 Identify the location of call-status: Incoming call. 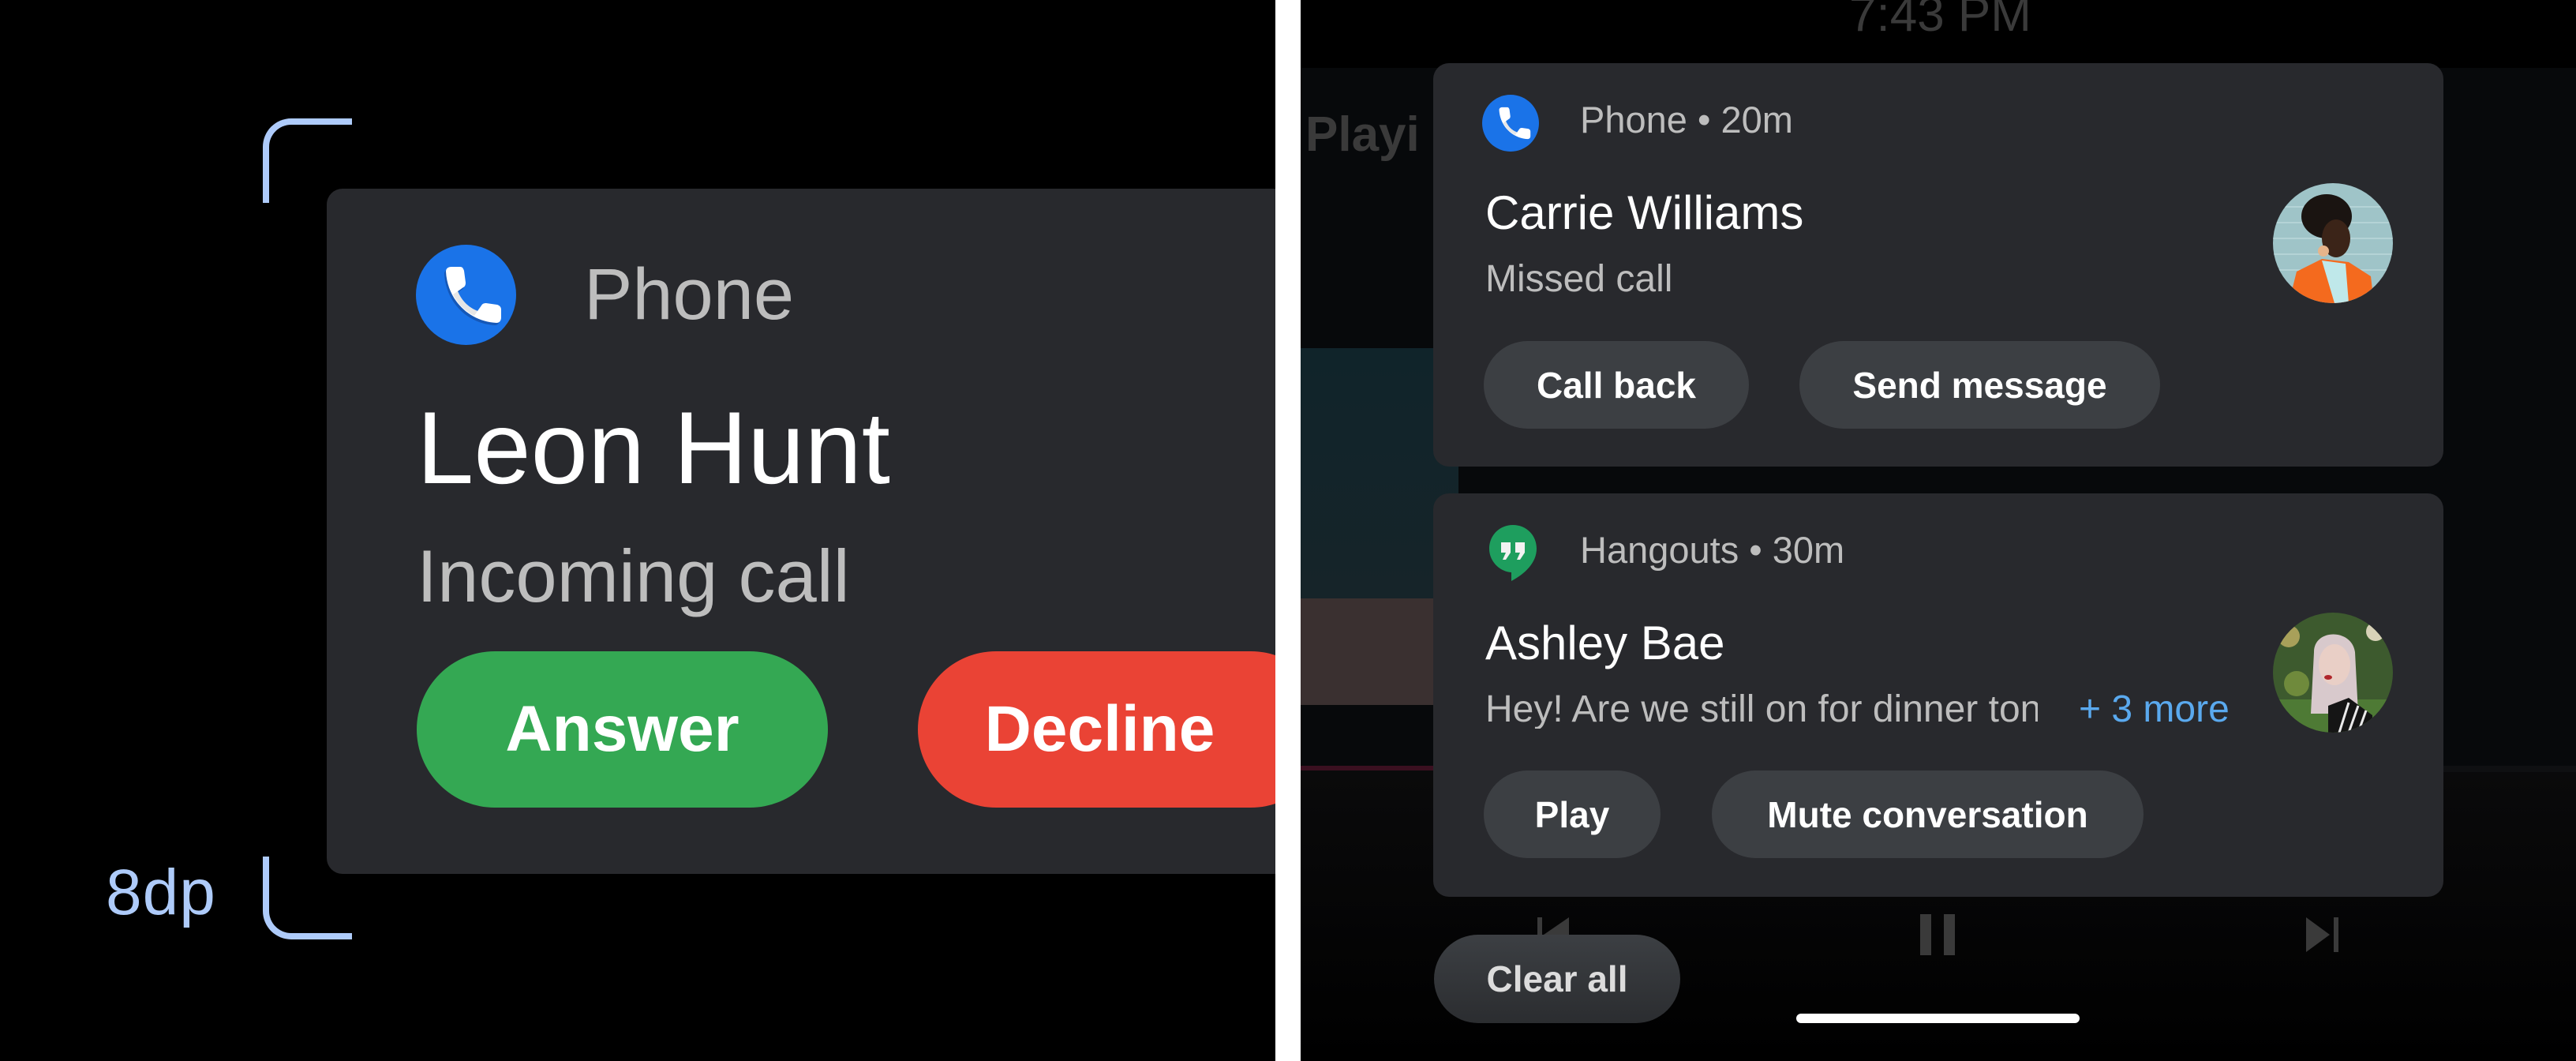
(633, 575).